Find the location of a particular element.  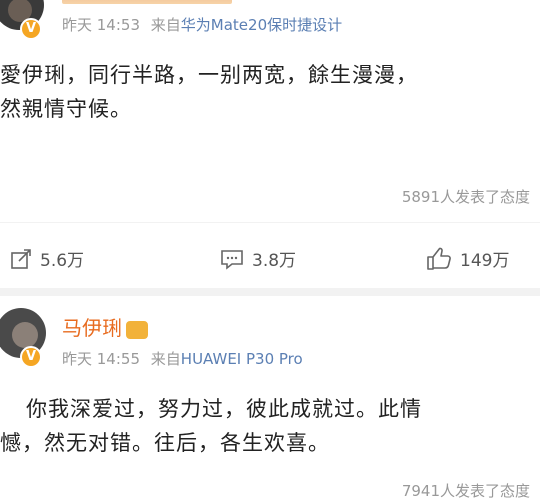

post-meta: 昨天 14:53 来自华为Mate20保时捷设计 is located at coordinates (202, 24).